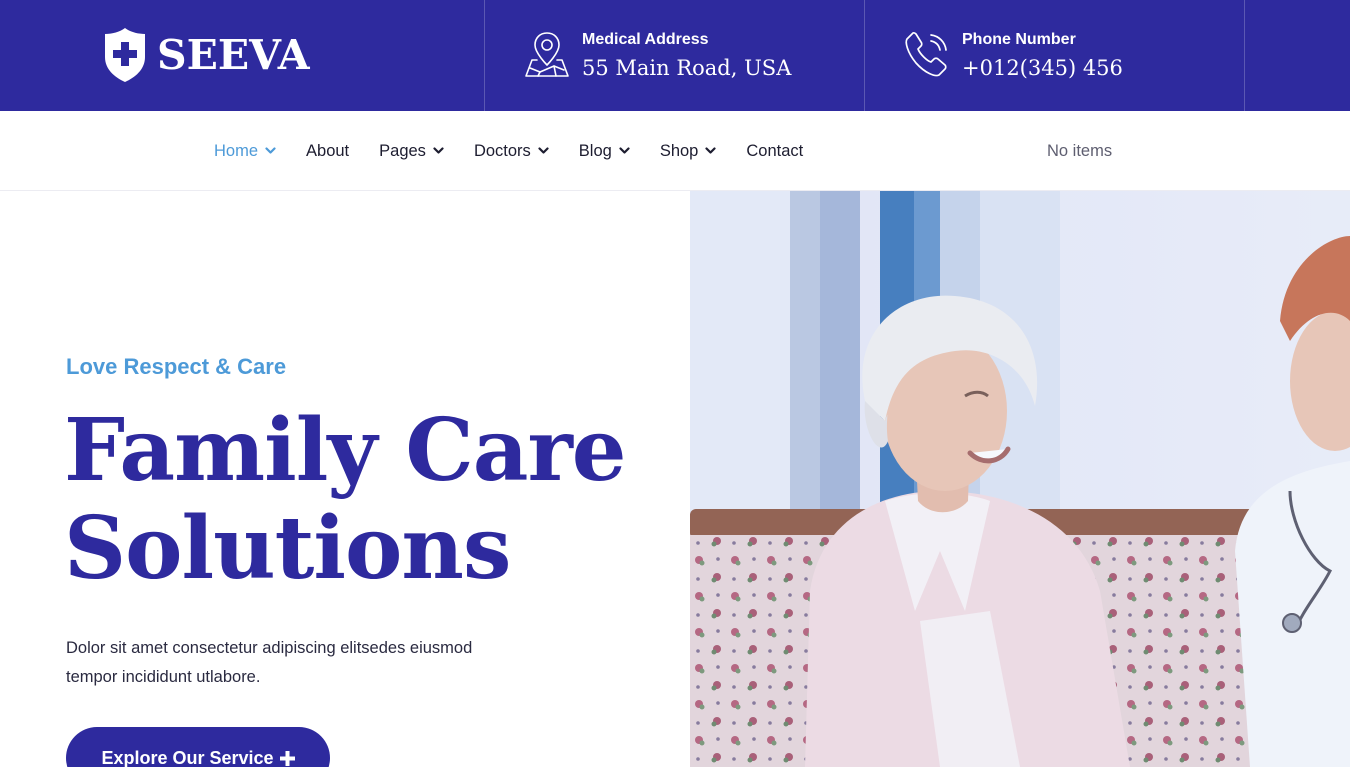 The image size is (1350, 767). What do you see at coordinates (1019, 39) in the screenshot?
I see `phone-label: Phone Number` at bounding box center [1019, 39].